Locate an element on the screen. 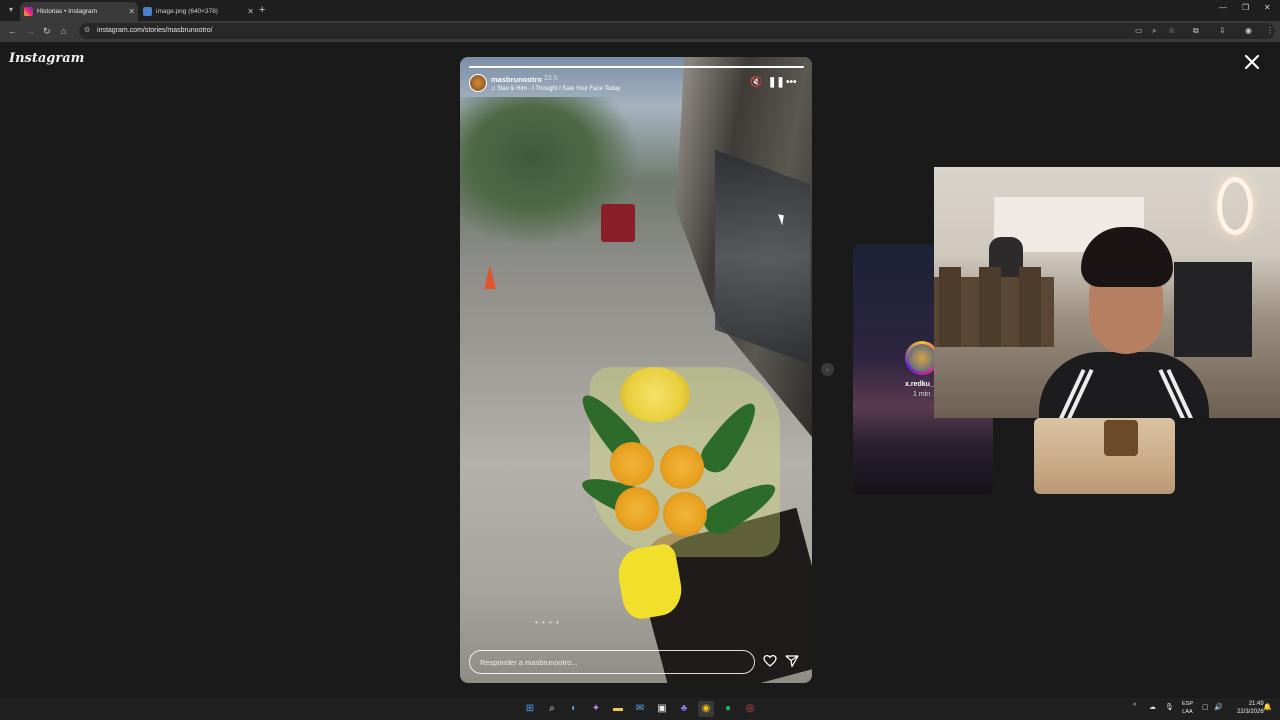 This screenshot has width=1280, height=720. close-stories-icon is located at coordinates (1252, 62).